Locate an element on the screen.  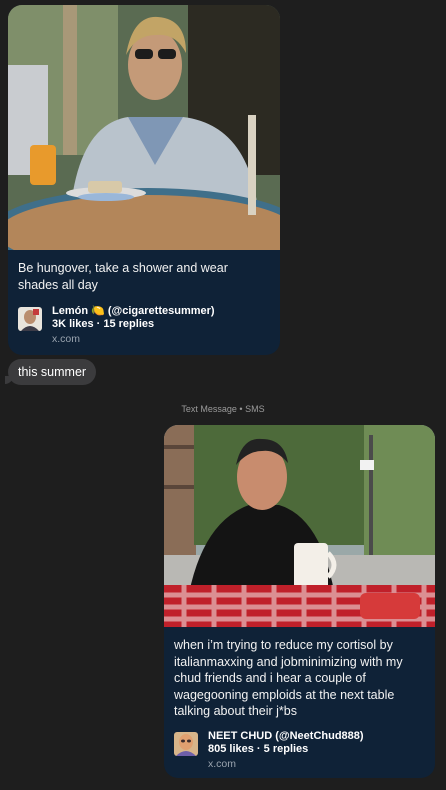
post-stats-2: 805 likes · 5 replies is located at coordinates (258, 748).